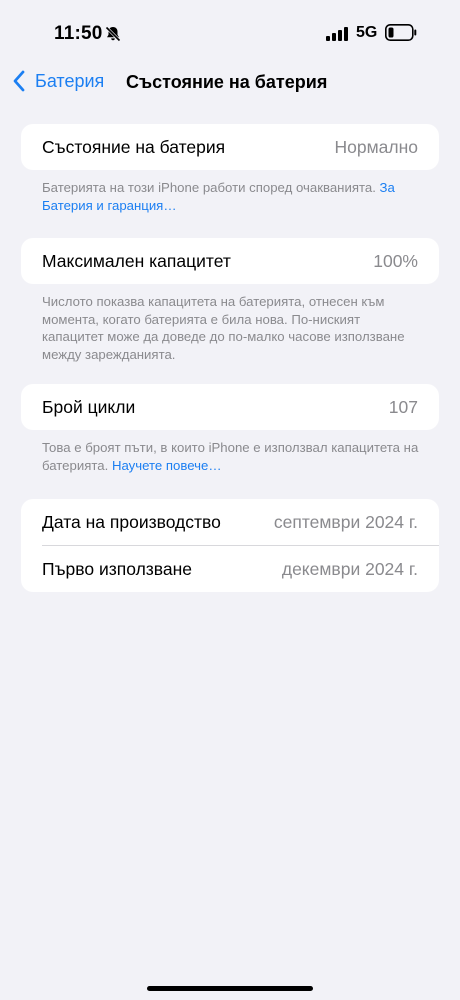  Describe the element at coordinates (230, 32) in the screenshot. I see `status-bar: 11:50 5G` at that location.